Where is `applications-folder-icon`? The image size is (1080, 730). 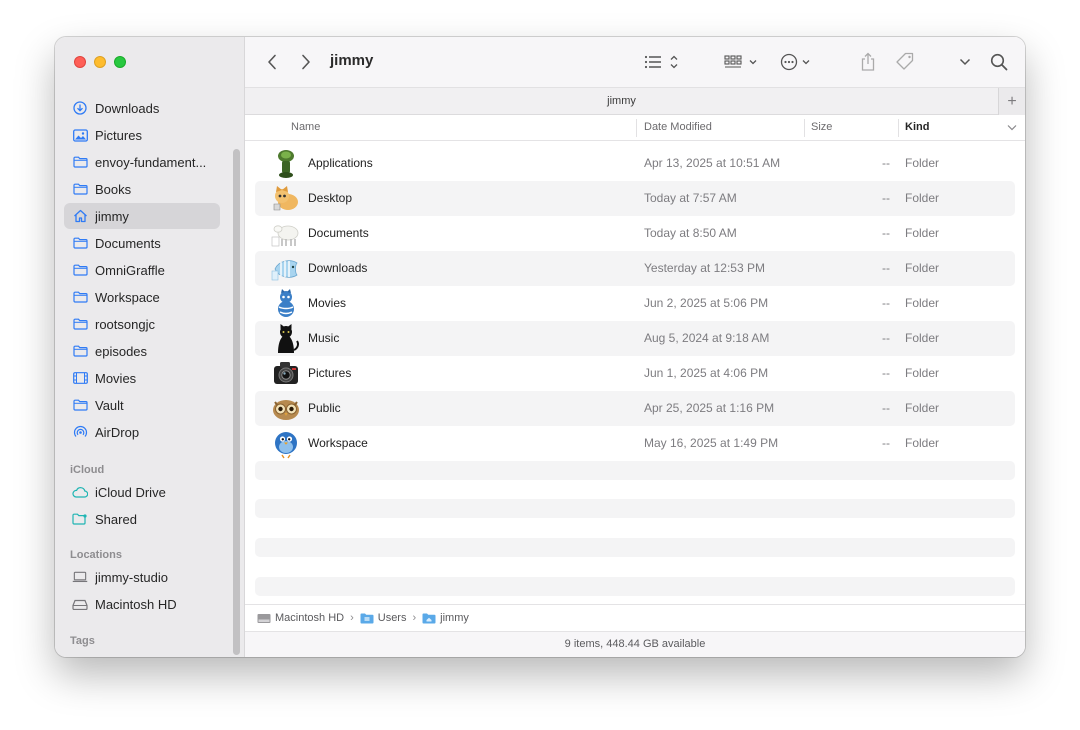 applications-folder-icon is located at coordinates (285, 163).